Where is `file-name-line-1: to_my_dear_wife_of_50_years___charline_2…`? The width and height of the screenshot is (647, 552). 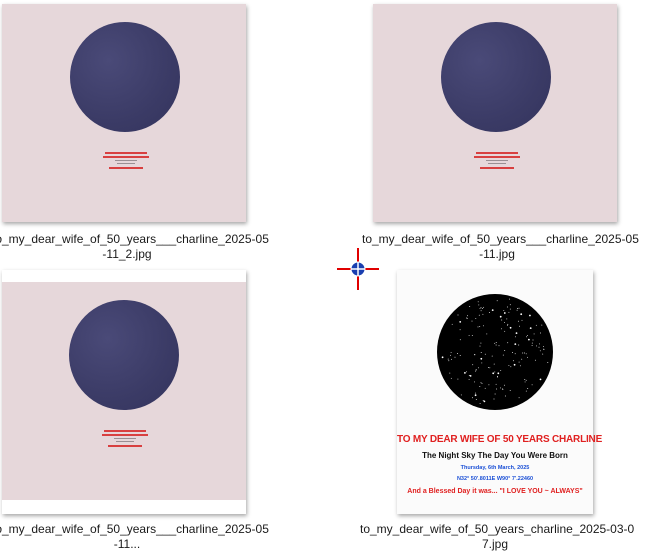 file-name-line-1: to_my_dear_wife_of_50_years___charline_2… is located at coordinates (134, 239).